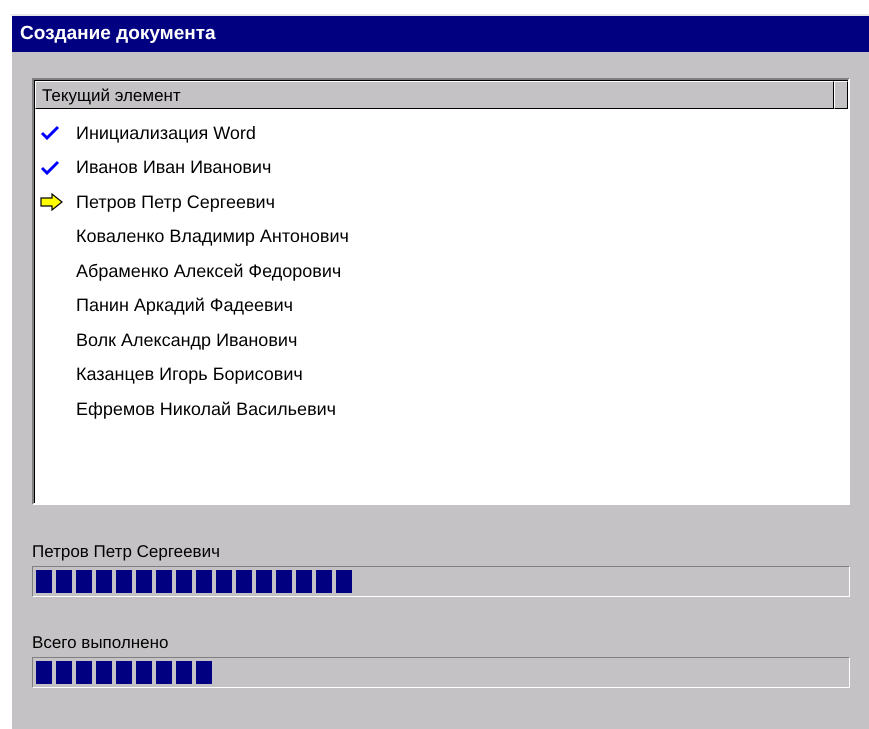  What do you see at coordinates (52, 202) in the screenshot?
I see `arrow-icon` at bounding box center [52, 202].